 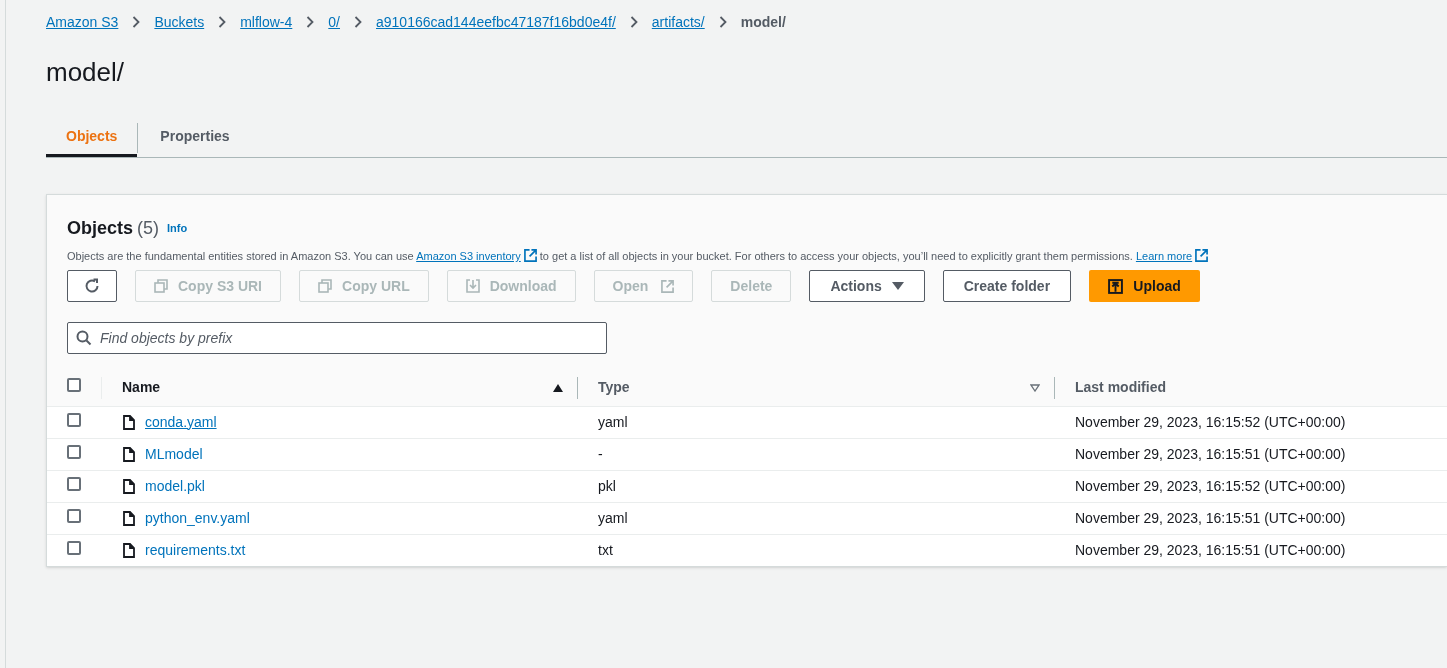 What do you see at coordinates (897, 286) in the screenshot?
I see `caret-down-icon` at bounding box center [897, 286].